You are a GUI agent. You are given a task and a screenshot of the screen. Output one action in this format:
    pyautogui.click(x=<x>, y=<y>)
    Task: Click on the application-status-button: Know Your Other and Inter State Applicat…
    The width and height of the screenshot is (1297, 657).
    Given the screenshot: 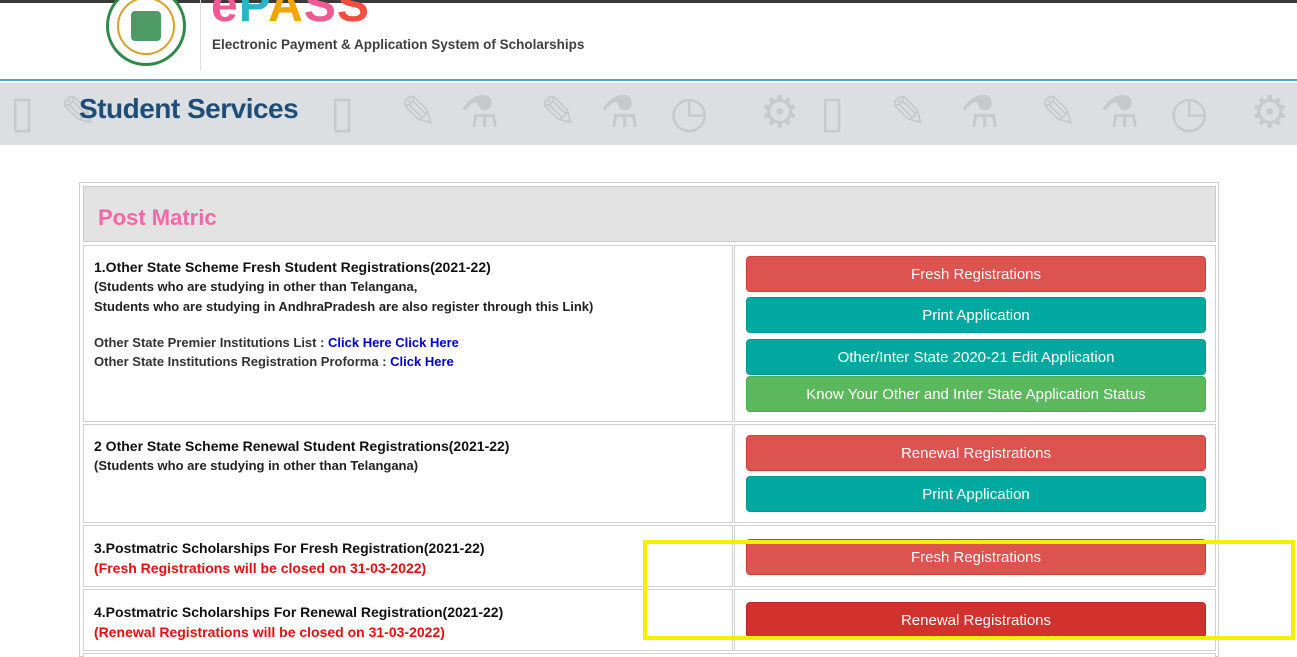 What is the action you would take?
    pyautogui.click(x=976, y=394)
    